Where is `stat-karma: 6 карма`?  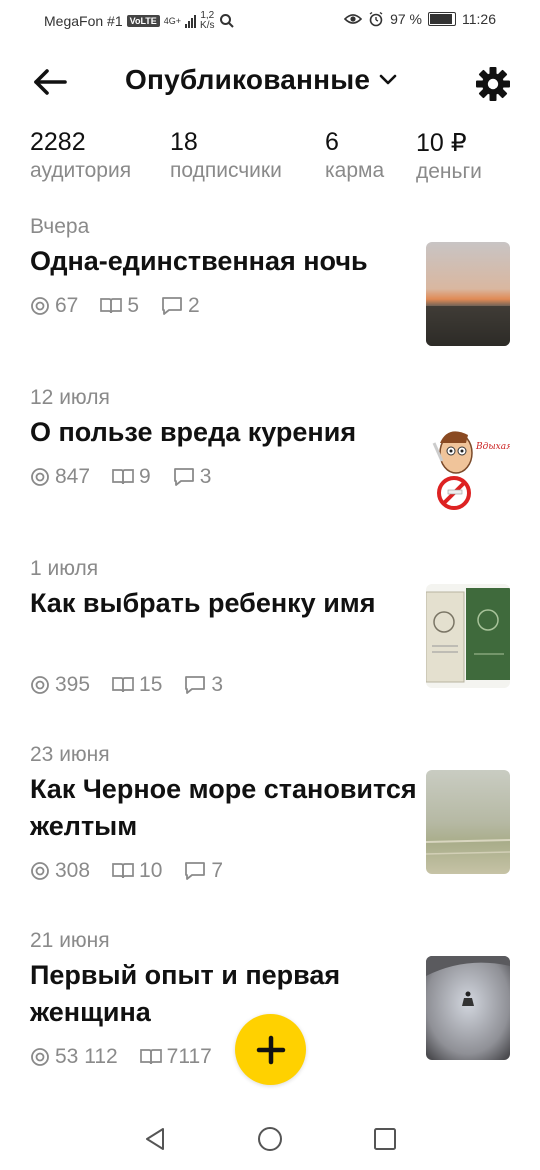 stat-karma: 6 карма is located at coordinates (354, 155).